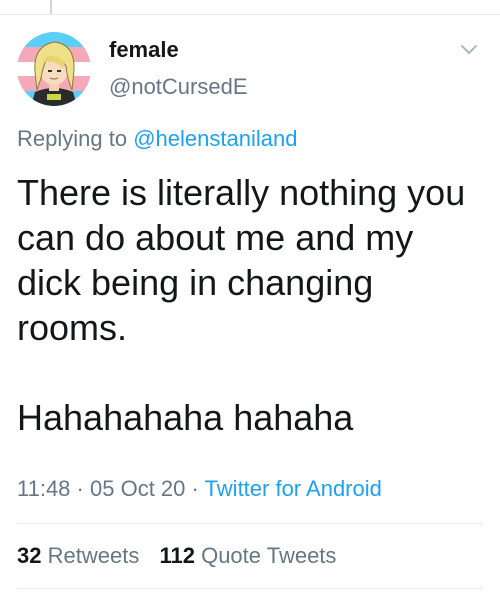 The image size is (500, 600). I want to click on tweet-stats: 32 Retweets 112 Quote Tweets, so click(183, 556).